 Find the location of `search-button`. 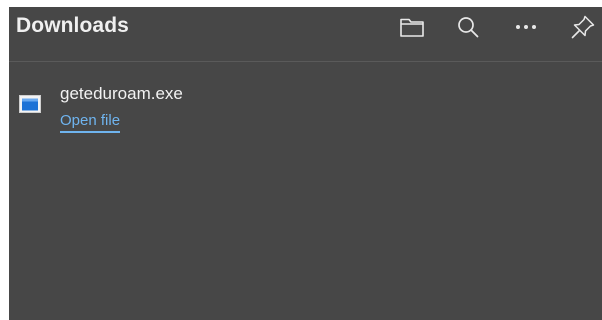

search-button is located at coordinates (468, 27).